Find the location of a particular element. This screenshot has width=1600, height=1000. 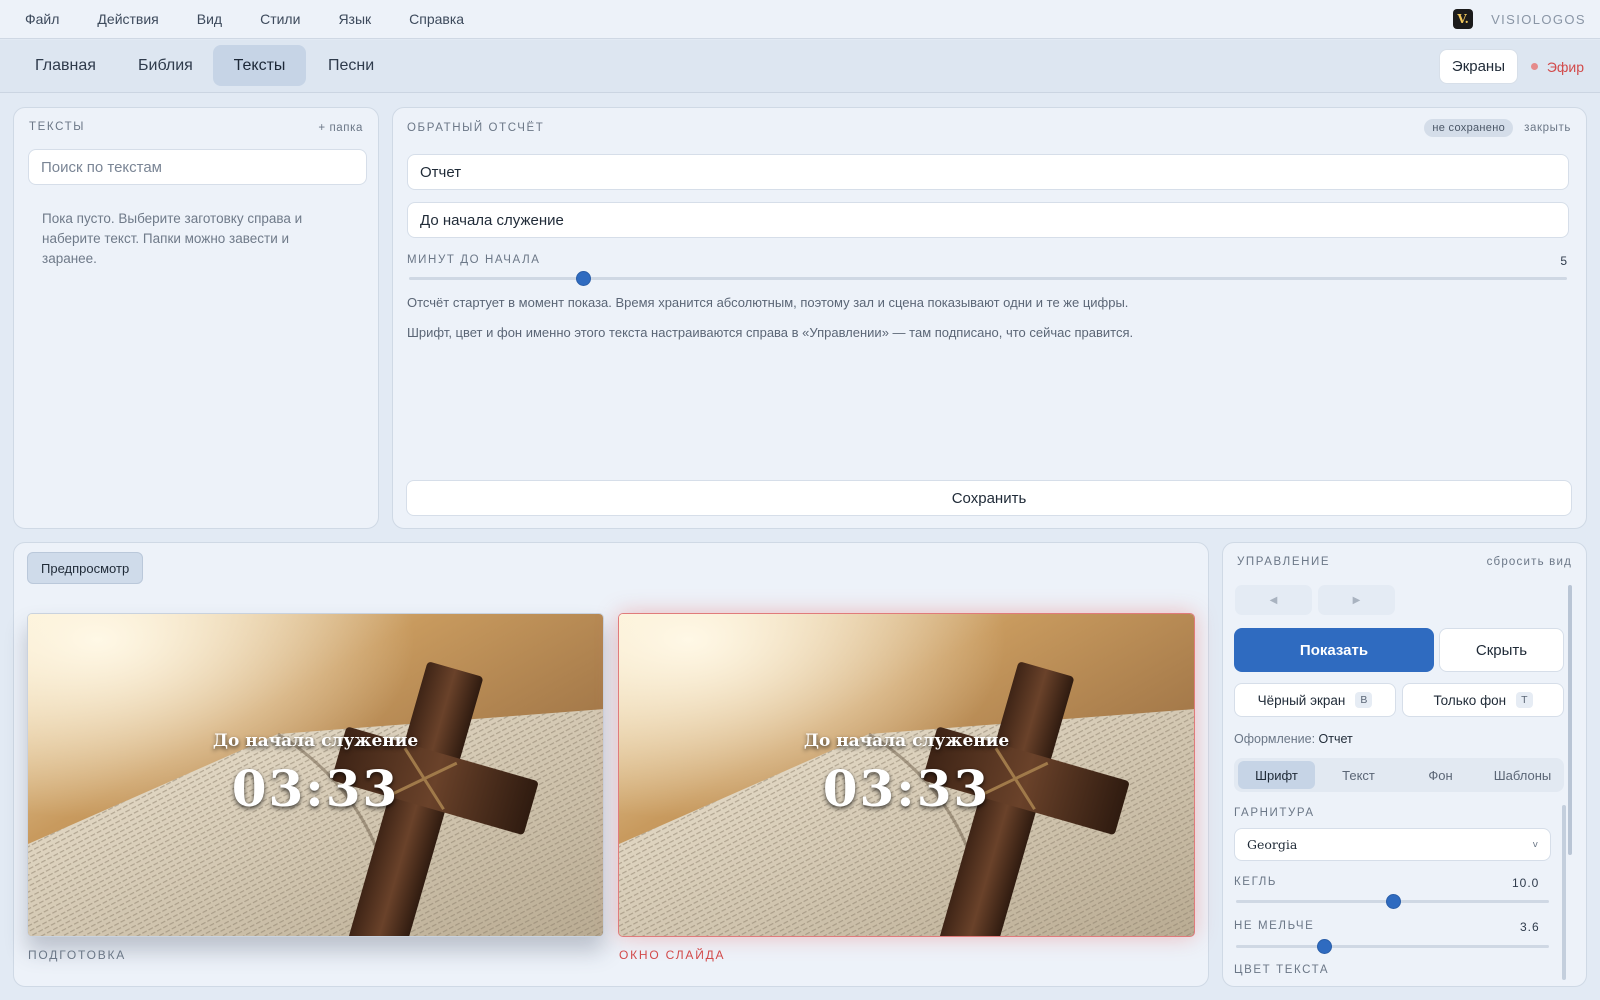

chevron-down-icon: v is located at coordinates (1535, 845).